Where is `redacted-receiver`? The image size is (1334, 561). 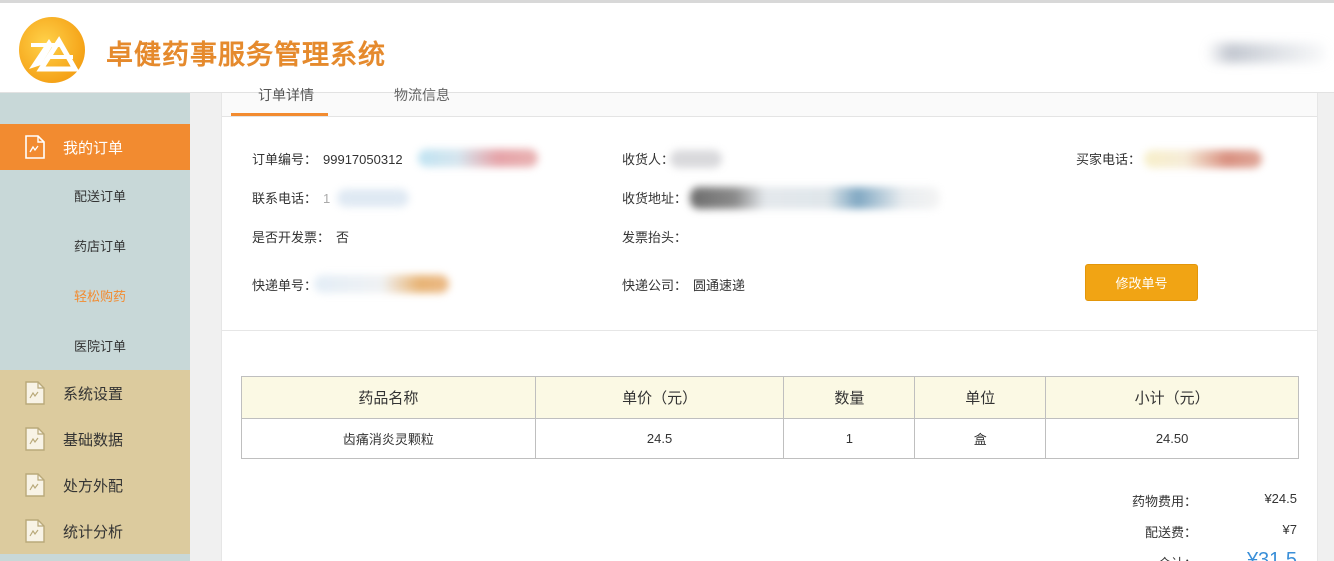
redacted-receiver is located at coordinates (696, 159).